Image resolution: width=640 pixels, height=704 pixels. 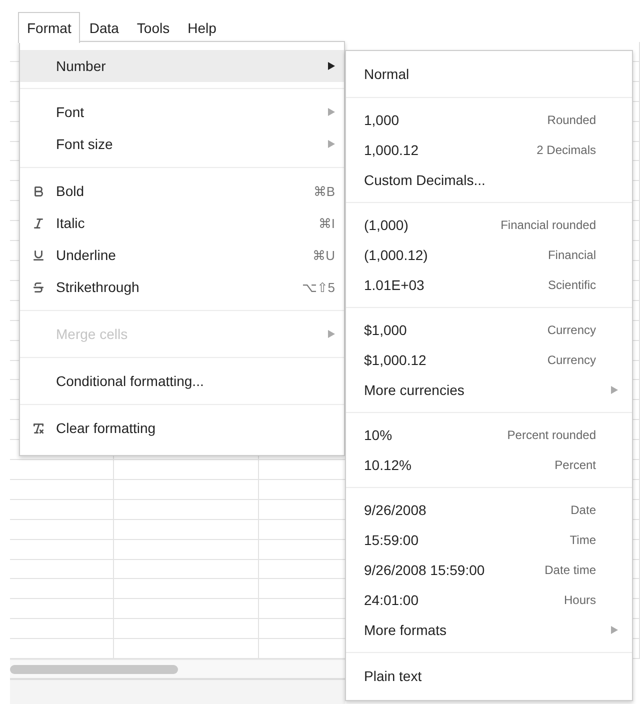 What do you see at coordinates (489, 630) in the screenshot?
I see `menu-item: More formats` at bounding box center [489, 630].